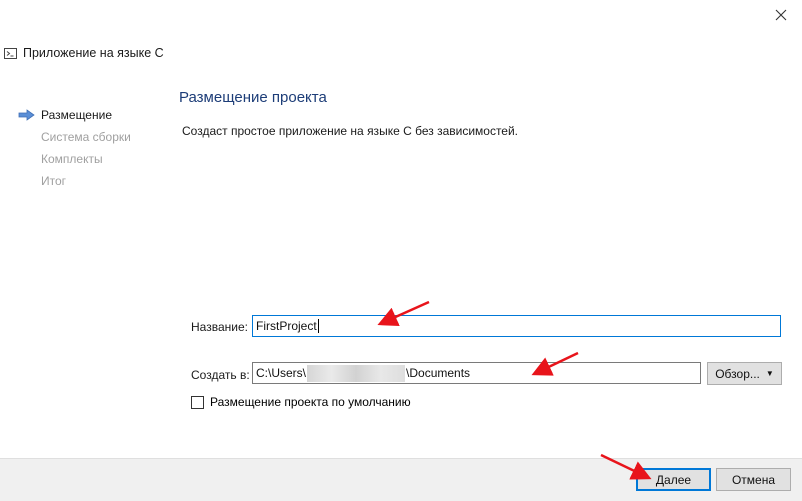  I want to click on browse-button: Обзор... ▼, so click(744, 373).